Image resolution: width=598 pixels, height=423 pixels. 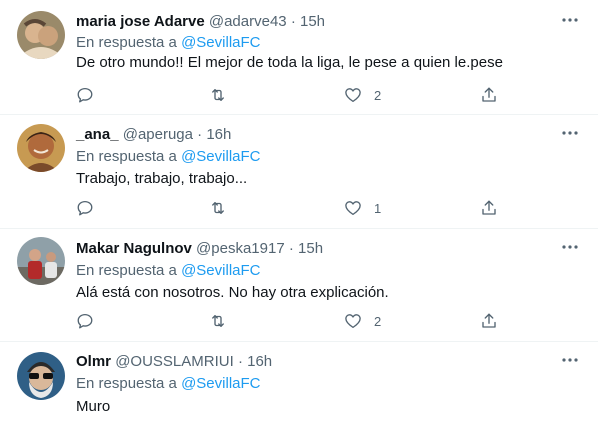 What do you see at coordinates (240, 248) in the screenshot?
I see `author-handle: @peska1917` at bounding box center [240, 248].